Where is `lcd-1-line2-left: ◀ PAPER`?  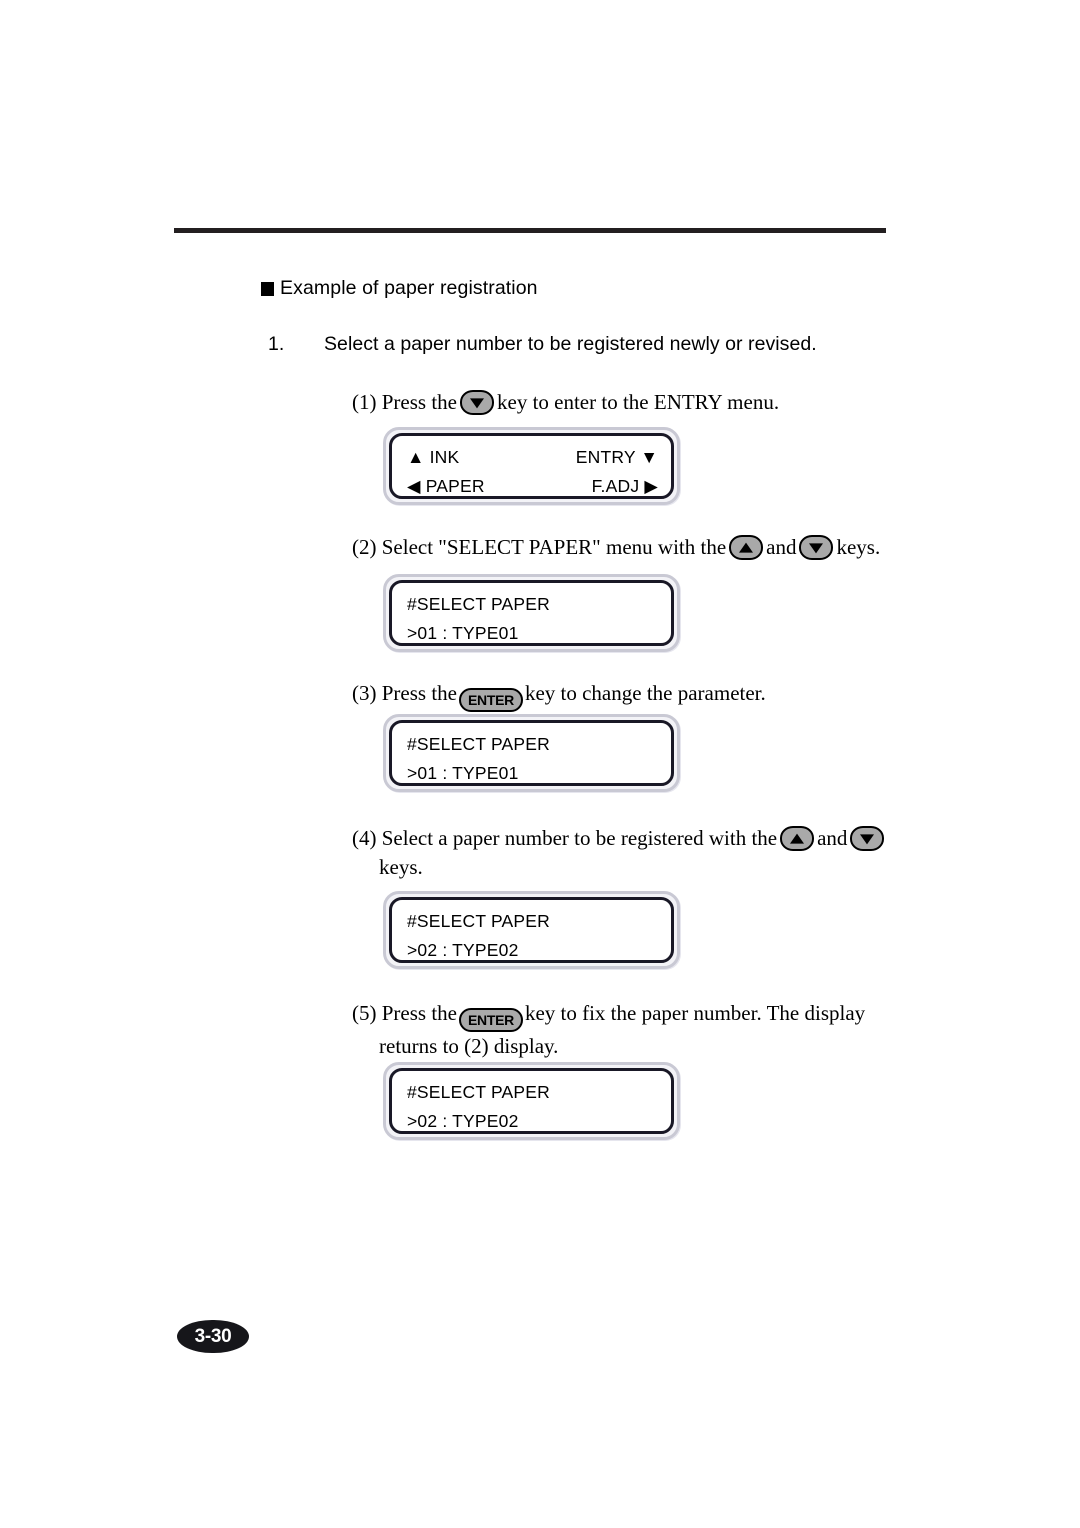 lcd-1-line2-left: ◀ PAPER is located at coordinates (446, 486).